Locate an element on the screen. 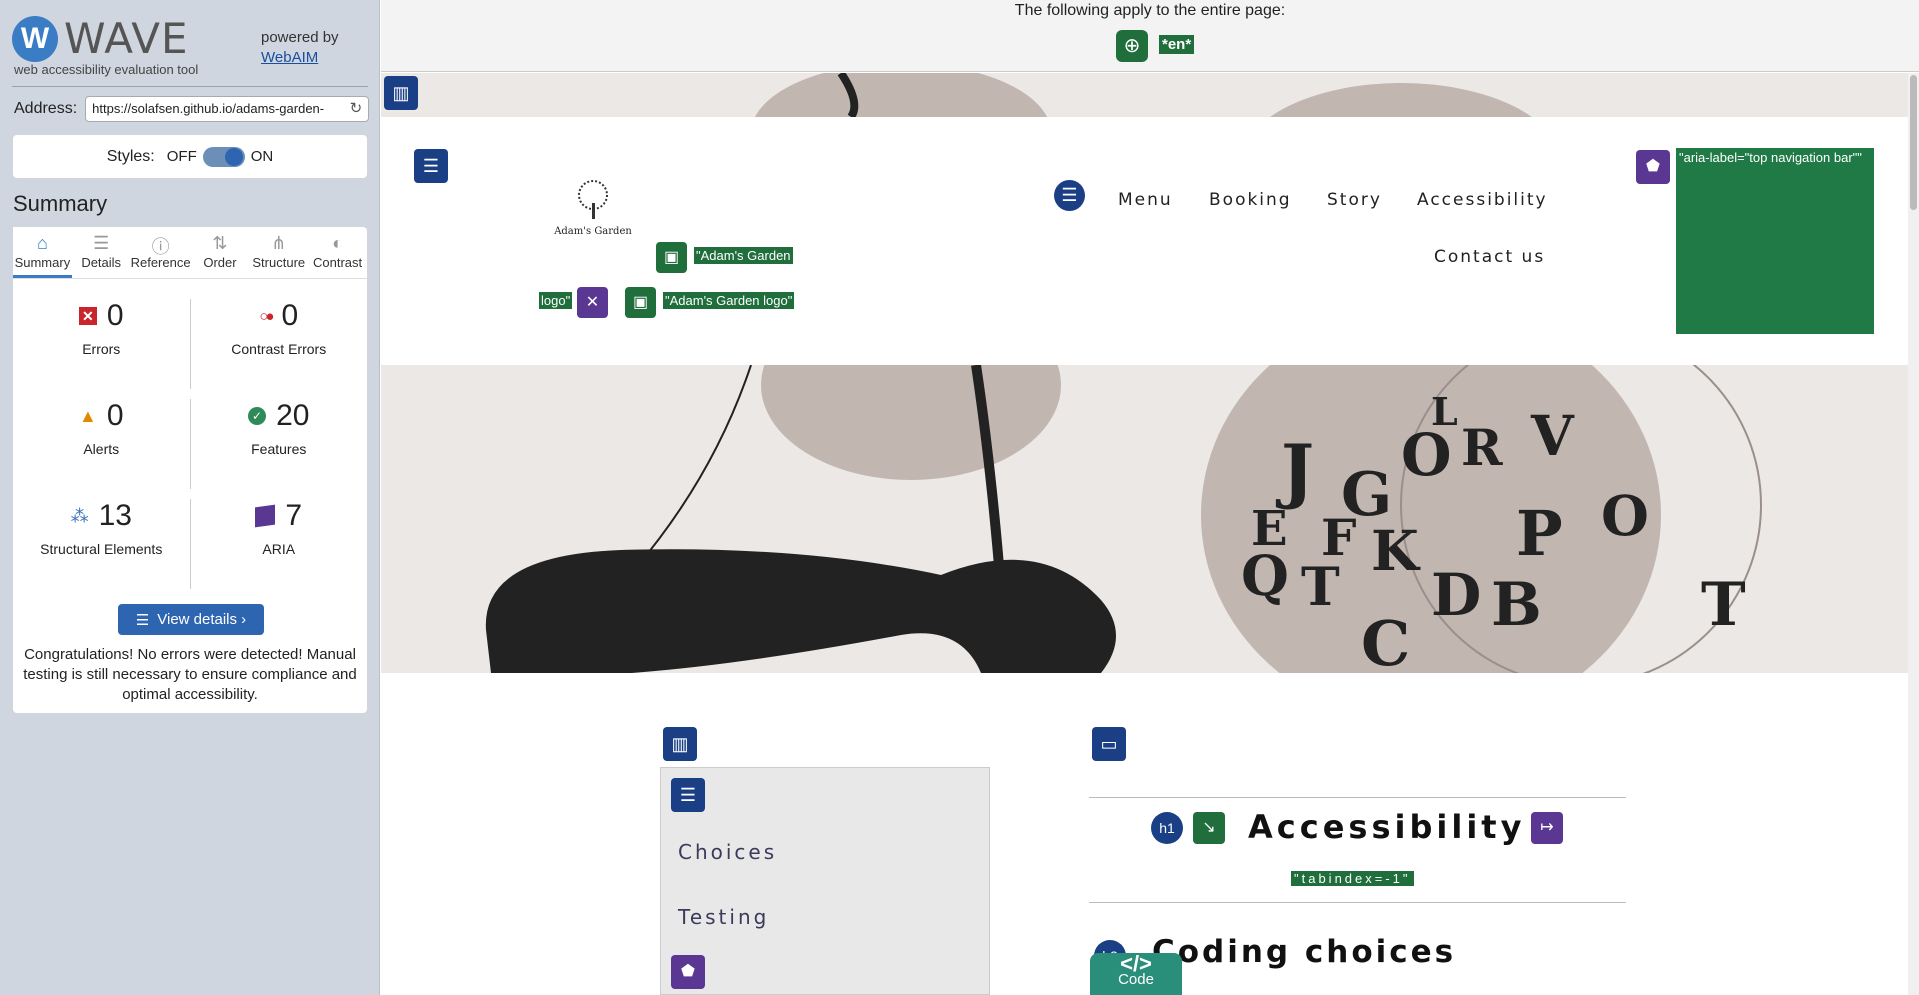 Image resolution: width=1919 pixels, height=995 pixels. tab-reference: ⓘ Reference is located at coordinates (161, 252).